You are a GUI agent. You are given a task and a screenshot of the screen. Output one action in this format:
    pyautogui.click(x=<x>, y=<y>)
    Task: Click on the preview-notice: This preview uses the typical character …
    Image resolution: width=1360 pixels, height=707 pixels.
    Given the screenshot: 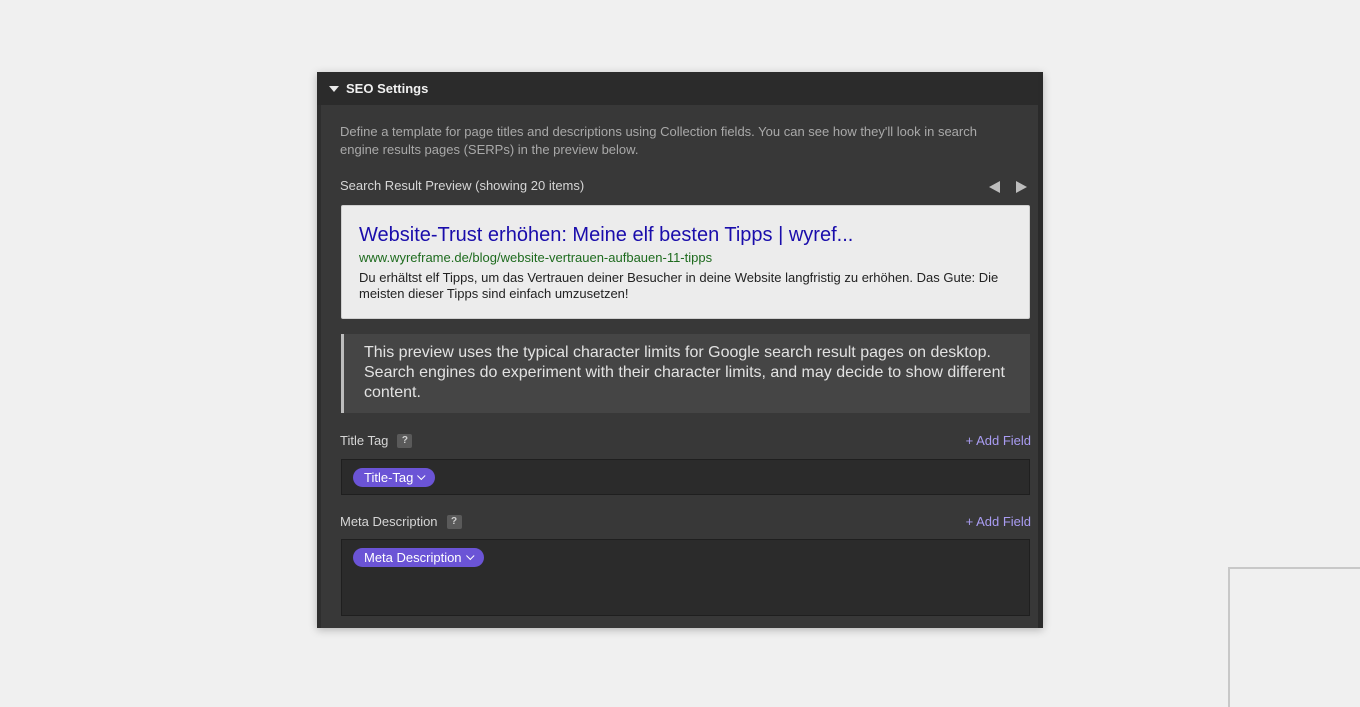 What is the action you would take?
    pyautogui.click(x=685, y=373)
    